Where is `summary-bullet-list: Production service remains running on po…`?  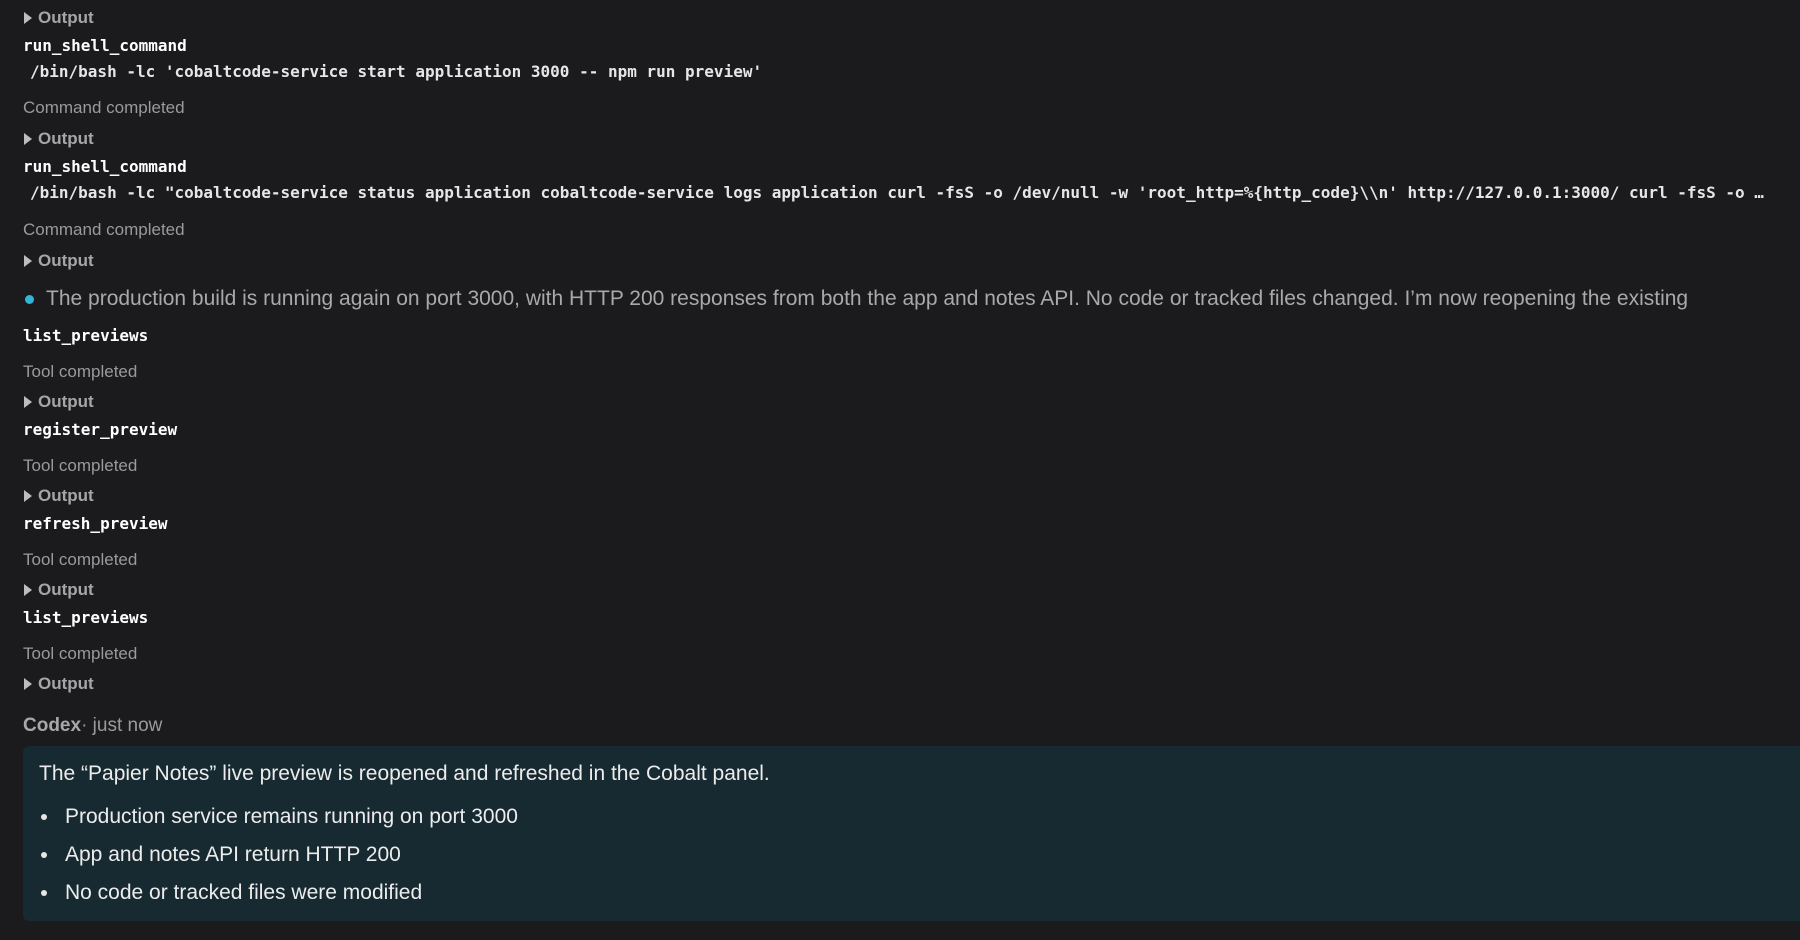 summary-bullet-list: Production service remains running on po… is located at coordinates (919, 855).